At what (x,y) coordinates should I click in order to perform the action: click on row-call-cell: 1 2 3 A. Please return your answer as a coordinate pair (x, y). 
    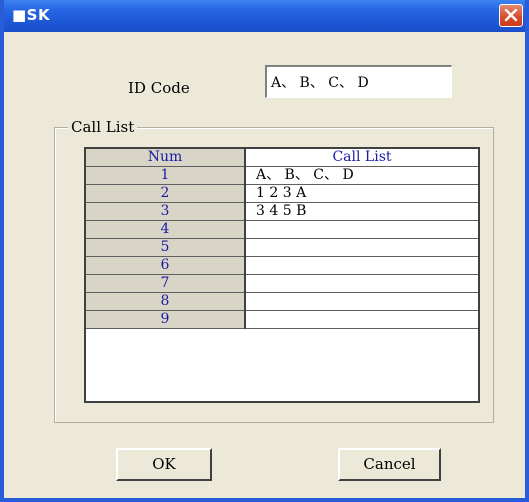
    Looking at the image, I should click on (361, 193).